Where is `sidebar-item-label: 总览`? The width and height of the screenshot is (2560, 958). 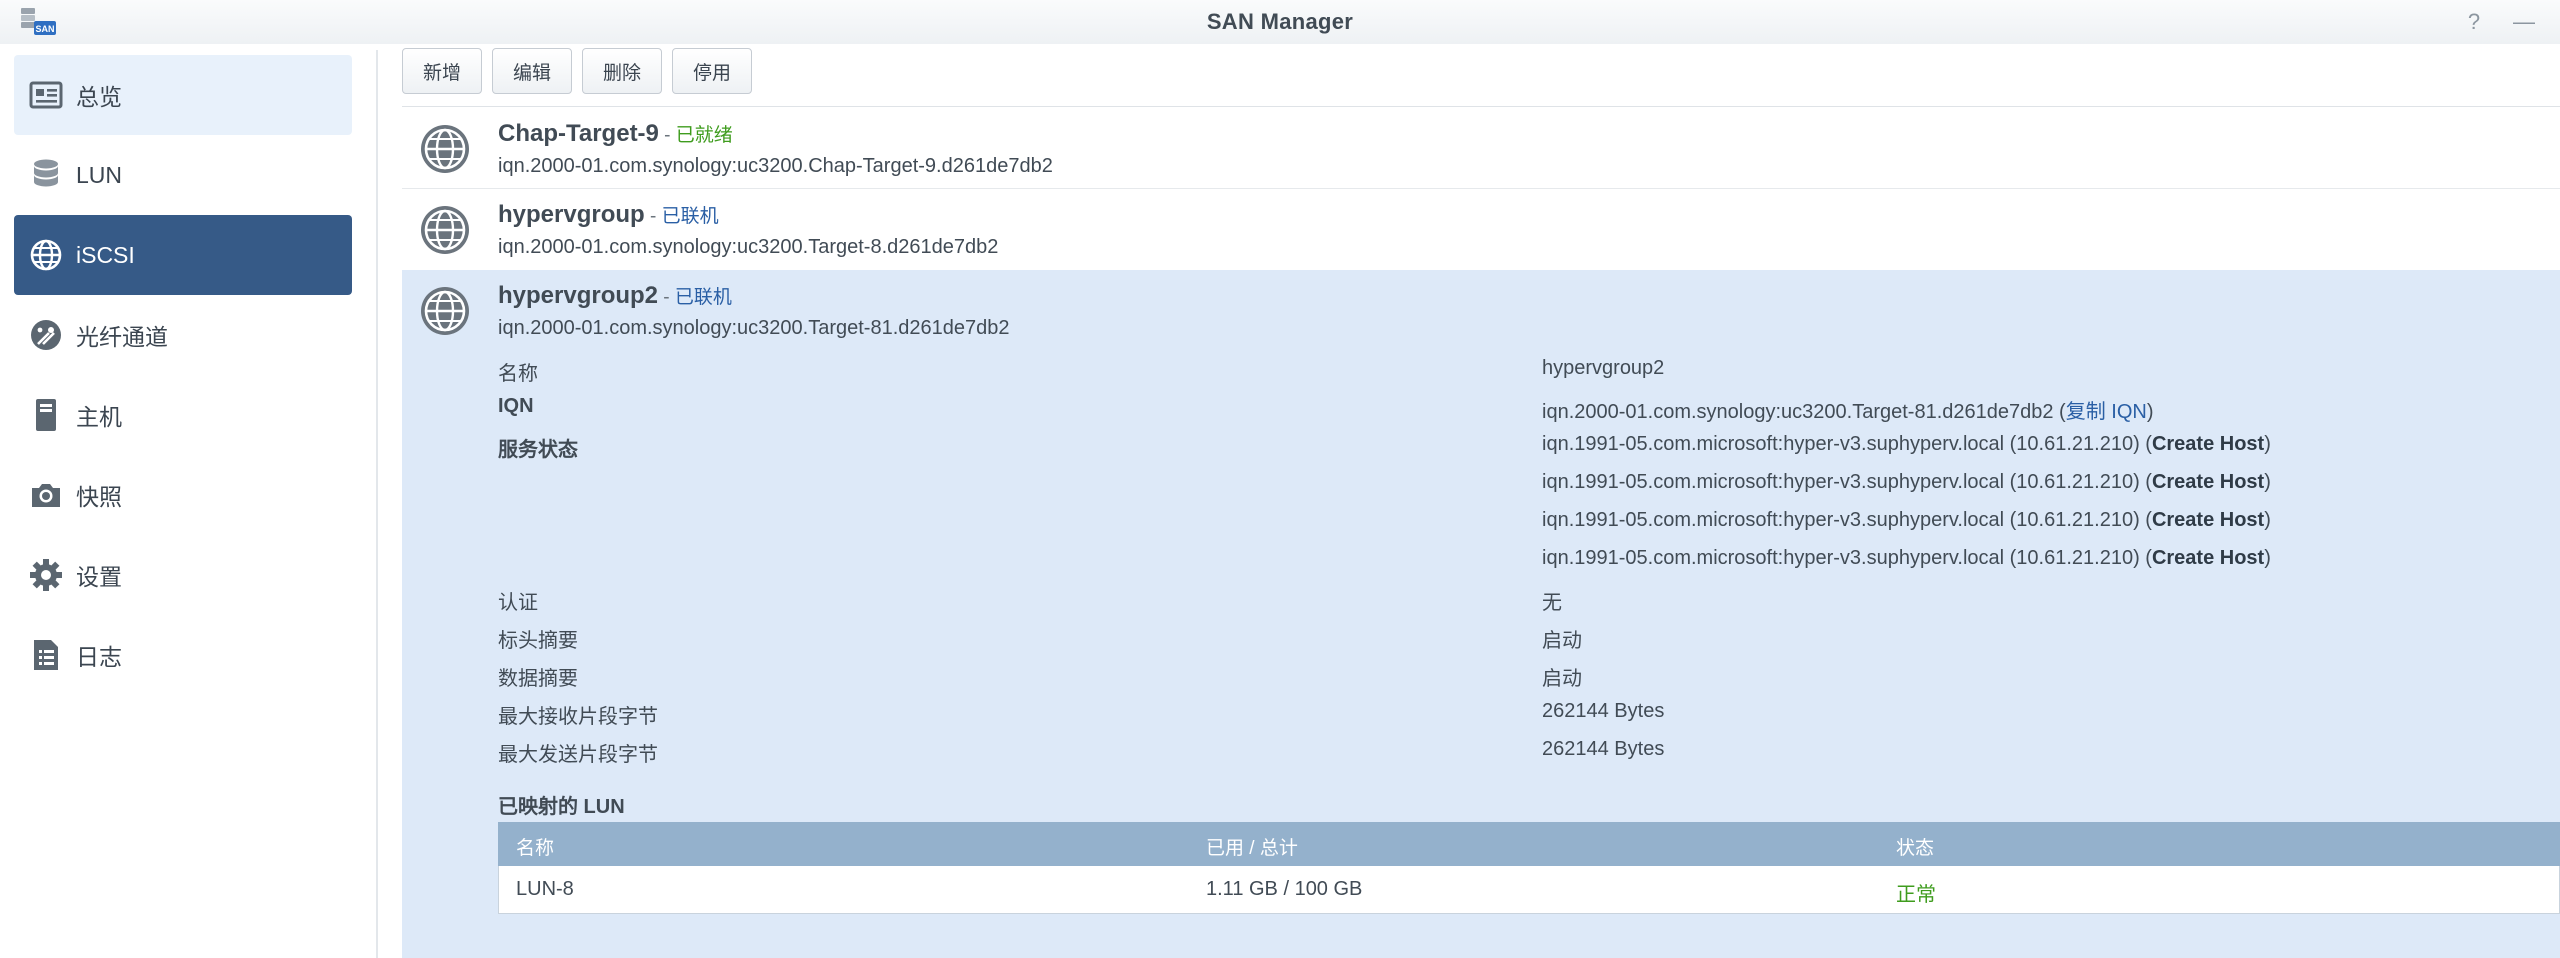
sidebar-item-label: 总览 is located at coordinates (99, 97).